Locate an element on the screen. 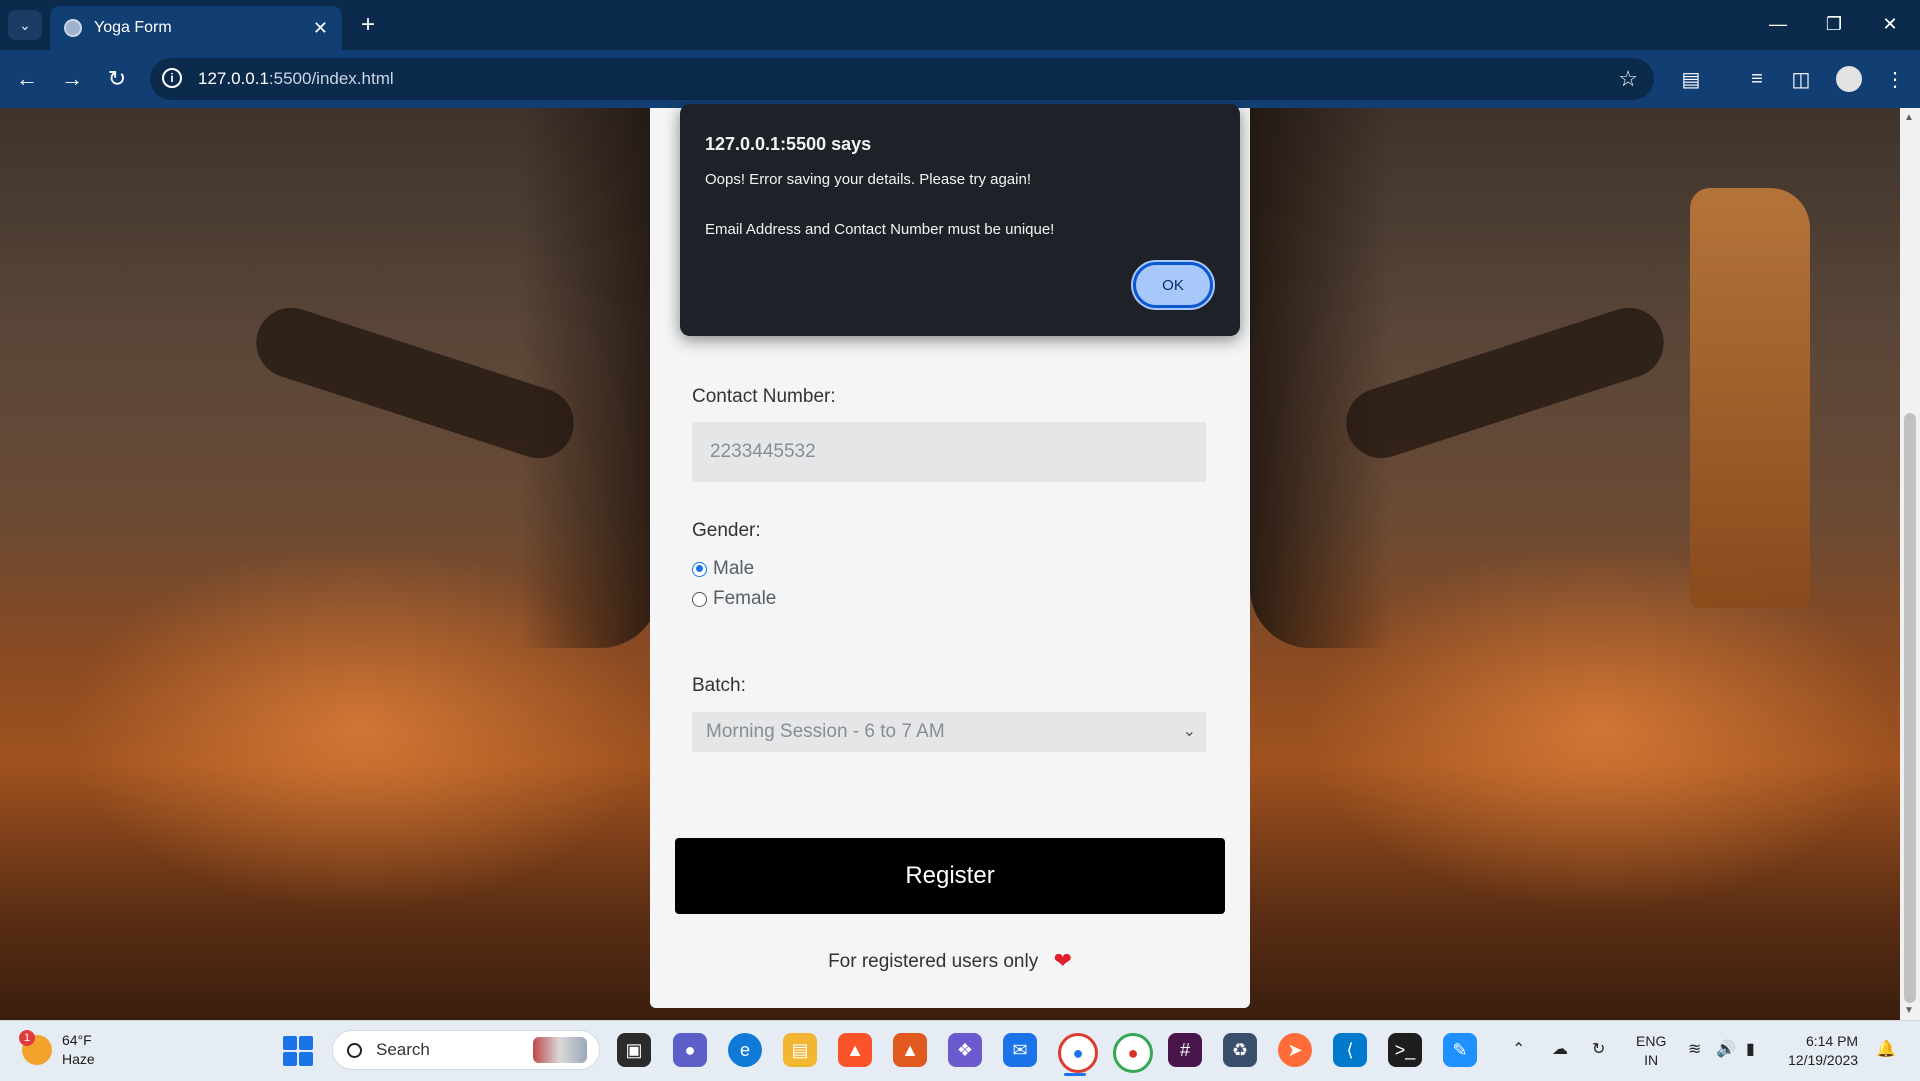  star-icon: ☆ is located at coordinates (1628, 79).